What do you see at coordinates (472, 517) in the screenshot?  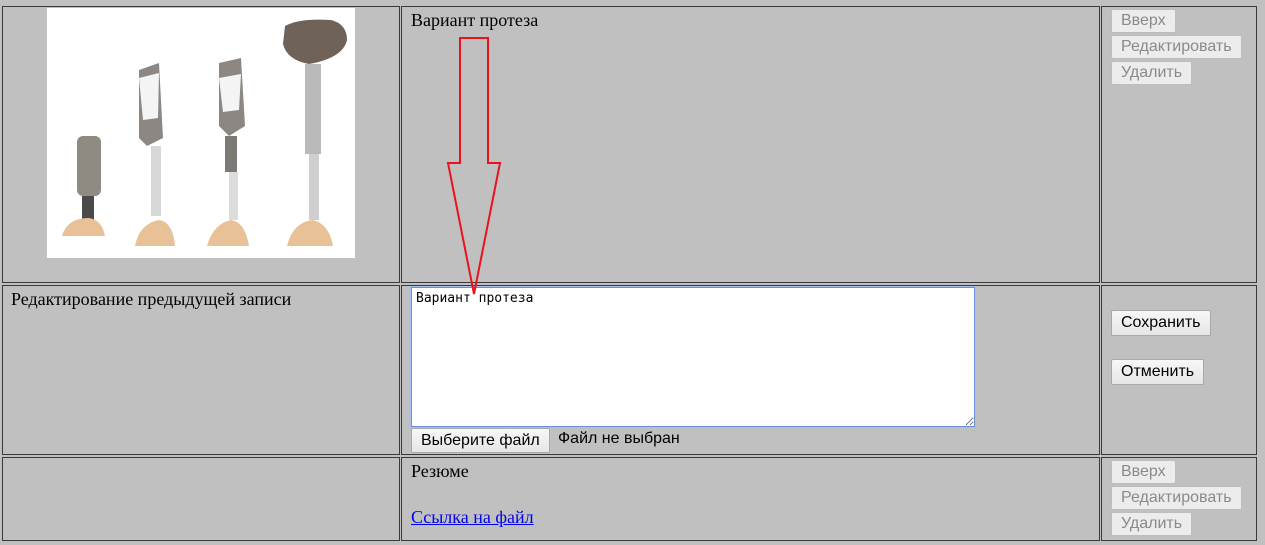 I see `file-link: Ссылка на файл` at bounding box center [472, 517].